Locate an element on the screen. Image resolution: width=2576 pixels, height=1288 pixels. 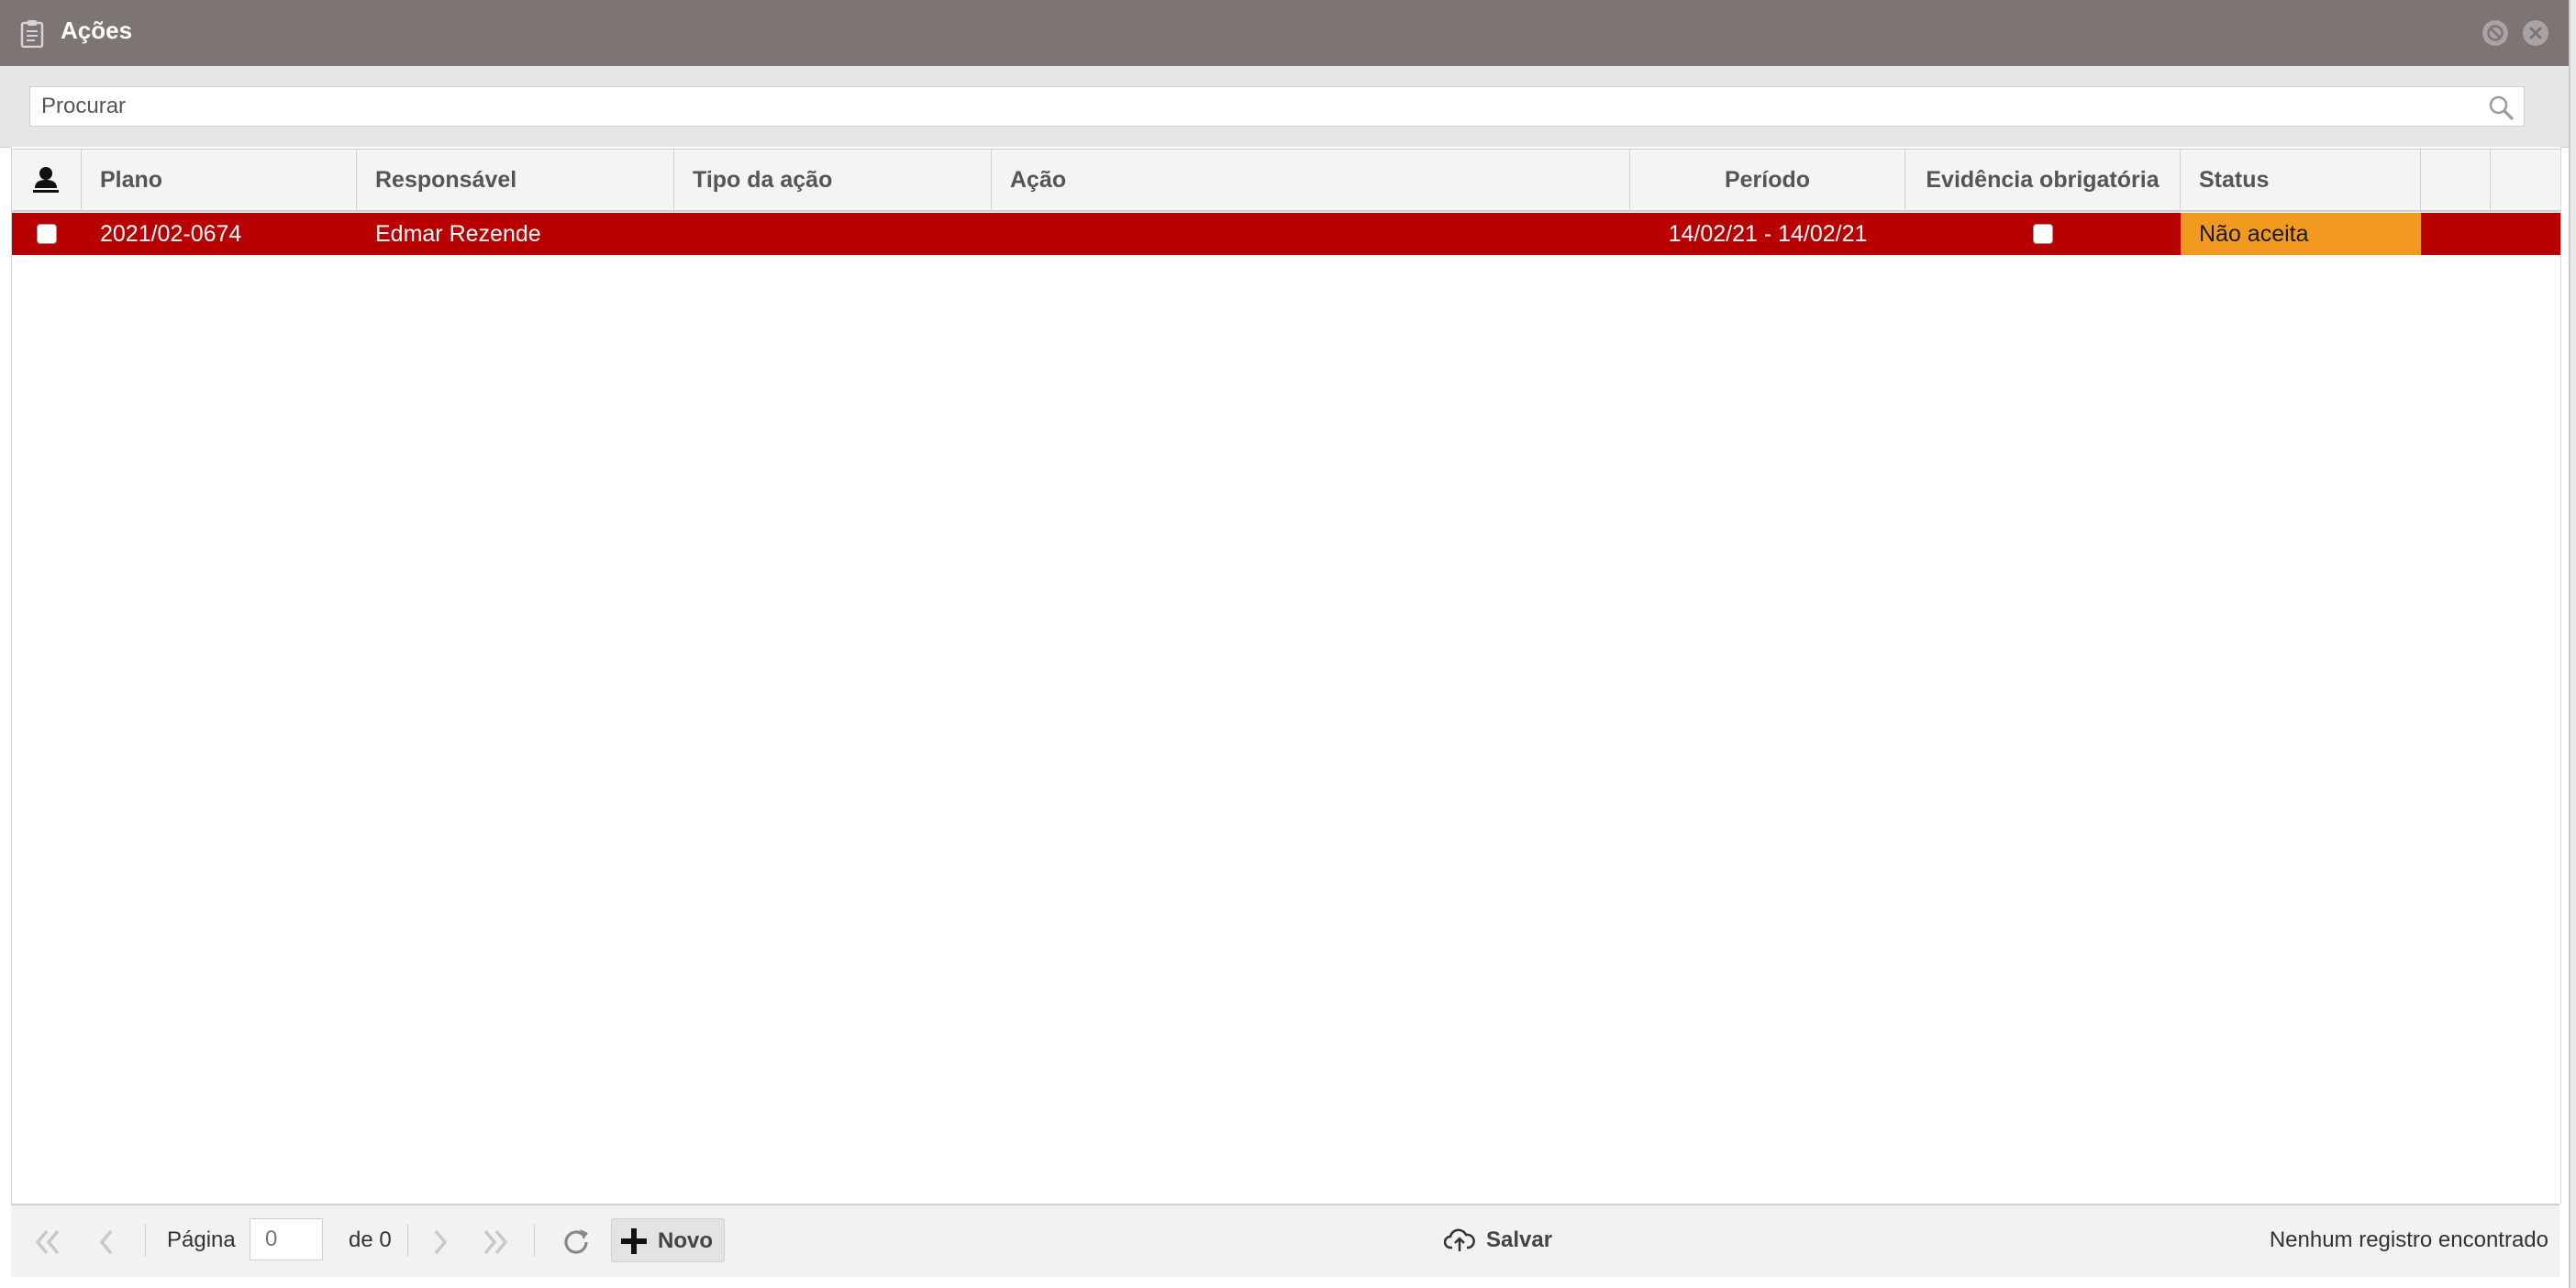
evidencia-checkbox is located at coordinates (2043, 234).